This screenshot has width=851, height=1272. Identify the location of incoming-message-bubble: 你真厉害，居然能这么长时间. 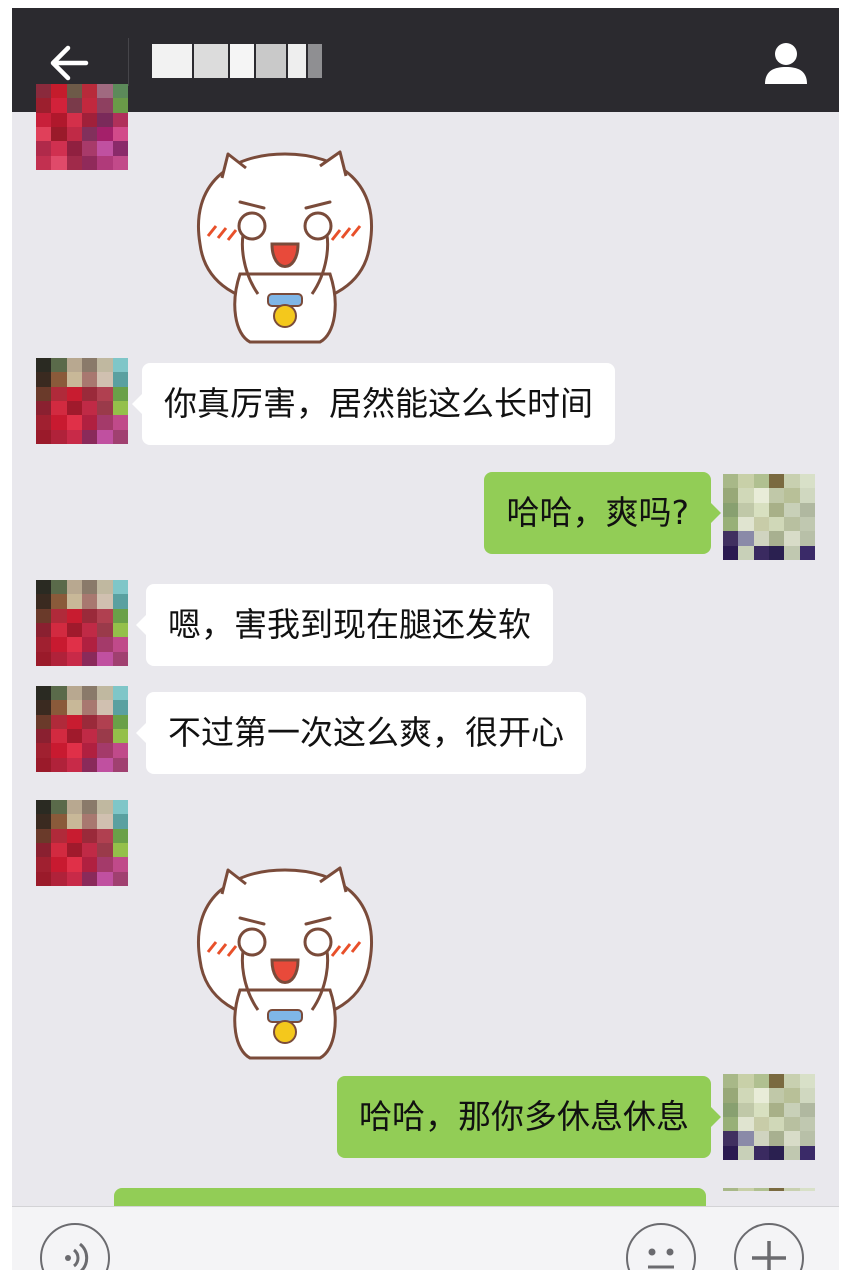
(373, 404).